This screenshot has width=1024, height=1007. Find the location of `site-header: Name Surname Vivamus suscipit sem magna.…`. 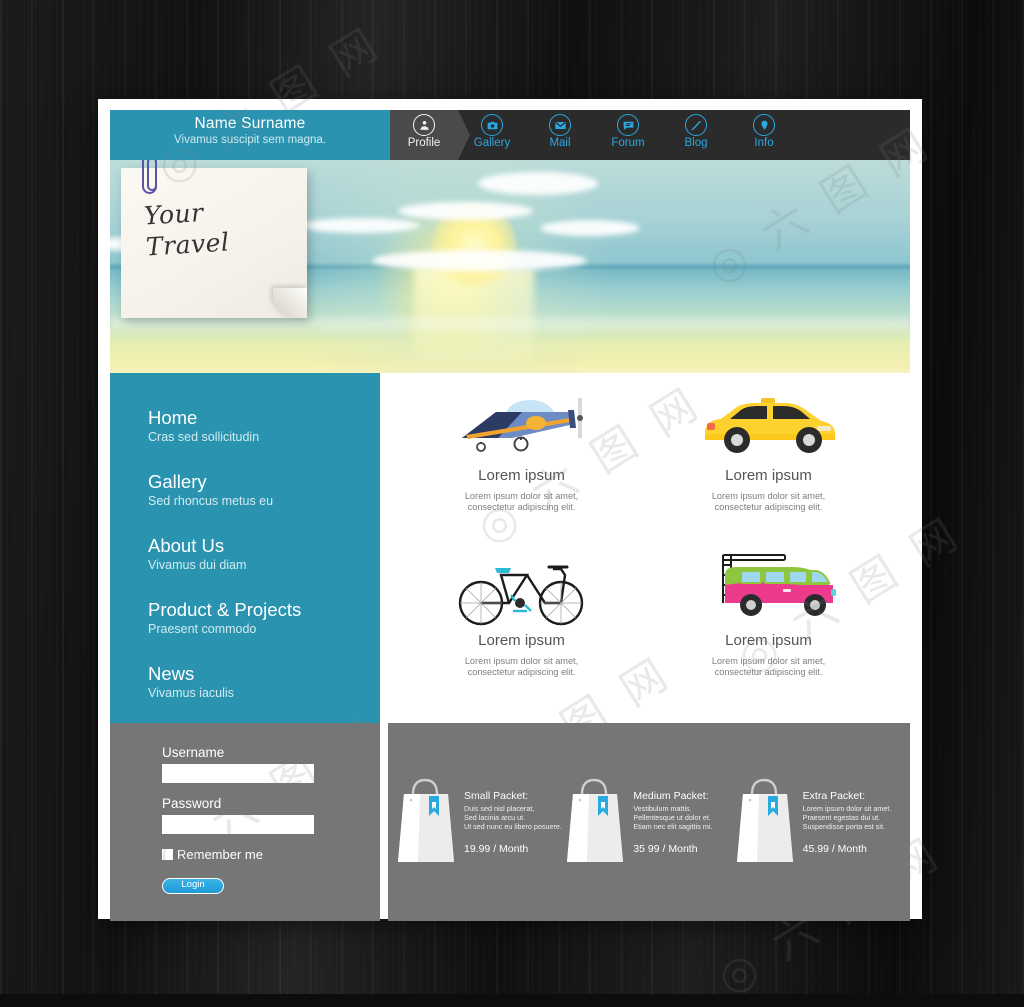

site-header: Name Surname Vivamus suscipit sem magna.… is located at coordinates (510, 135).